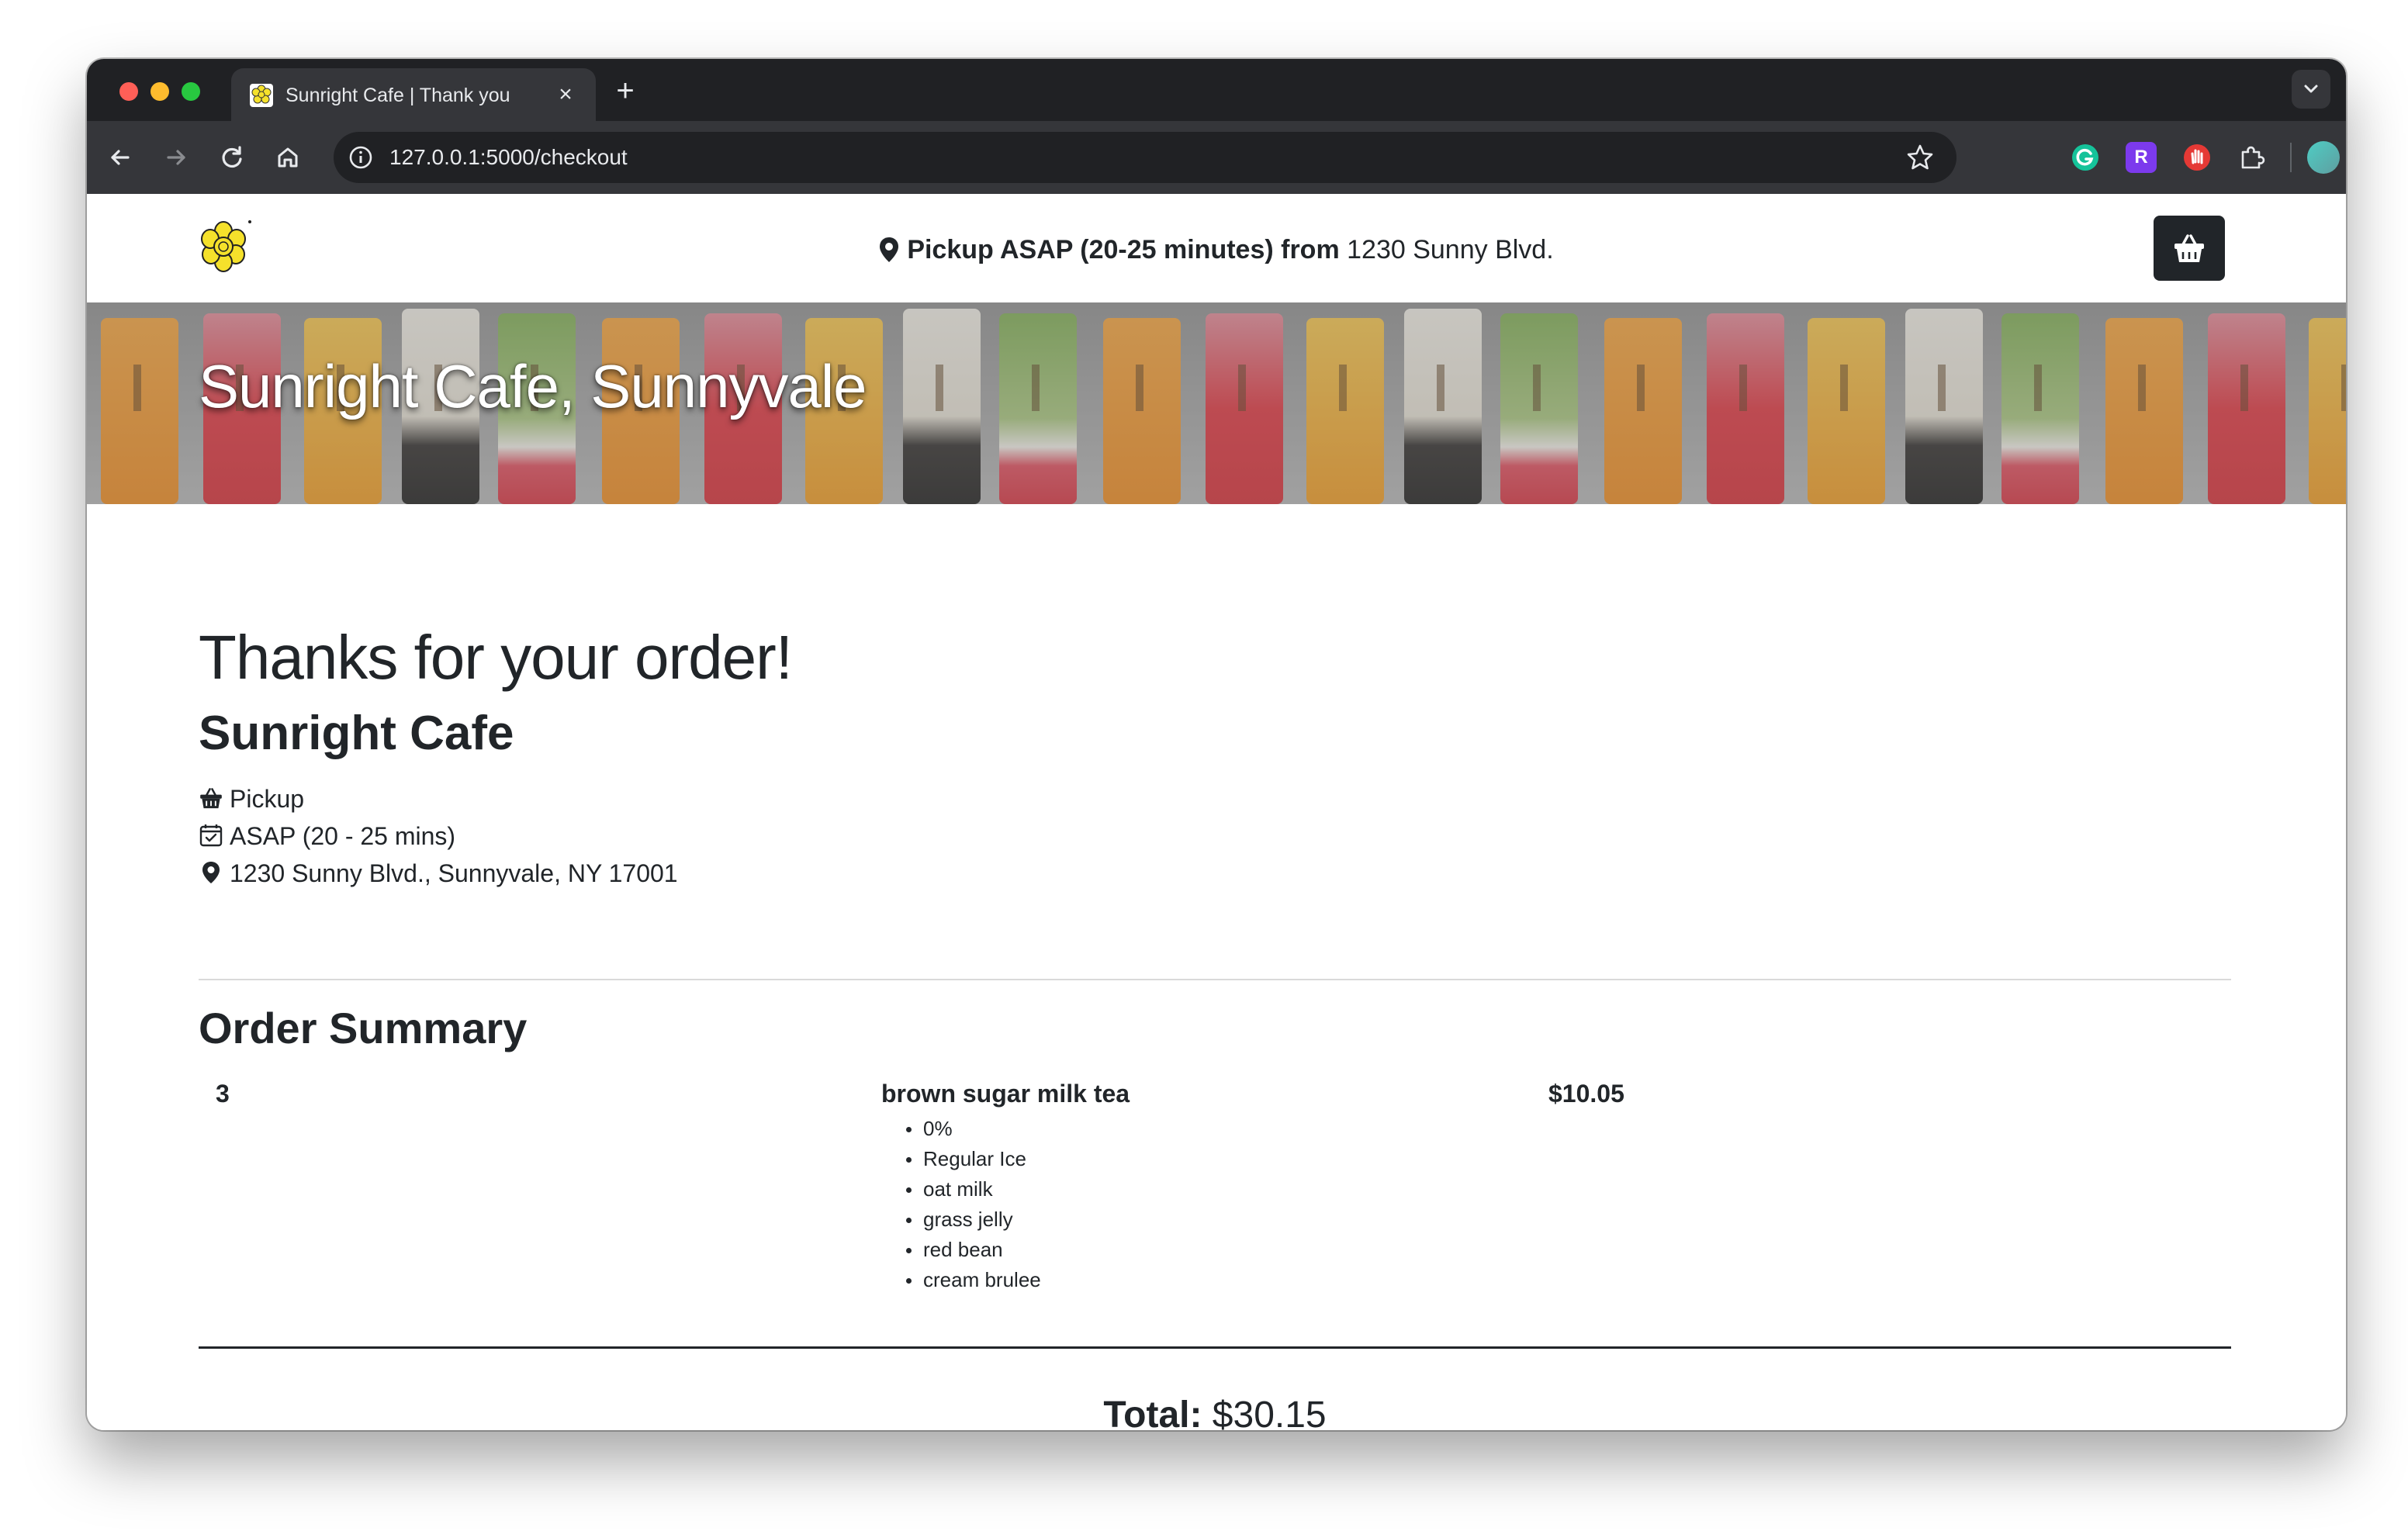 The height and width of the screenshot is (1531, 2408). I want to click on item-option: cream brulee, so click(973, 1280).